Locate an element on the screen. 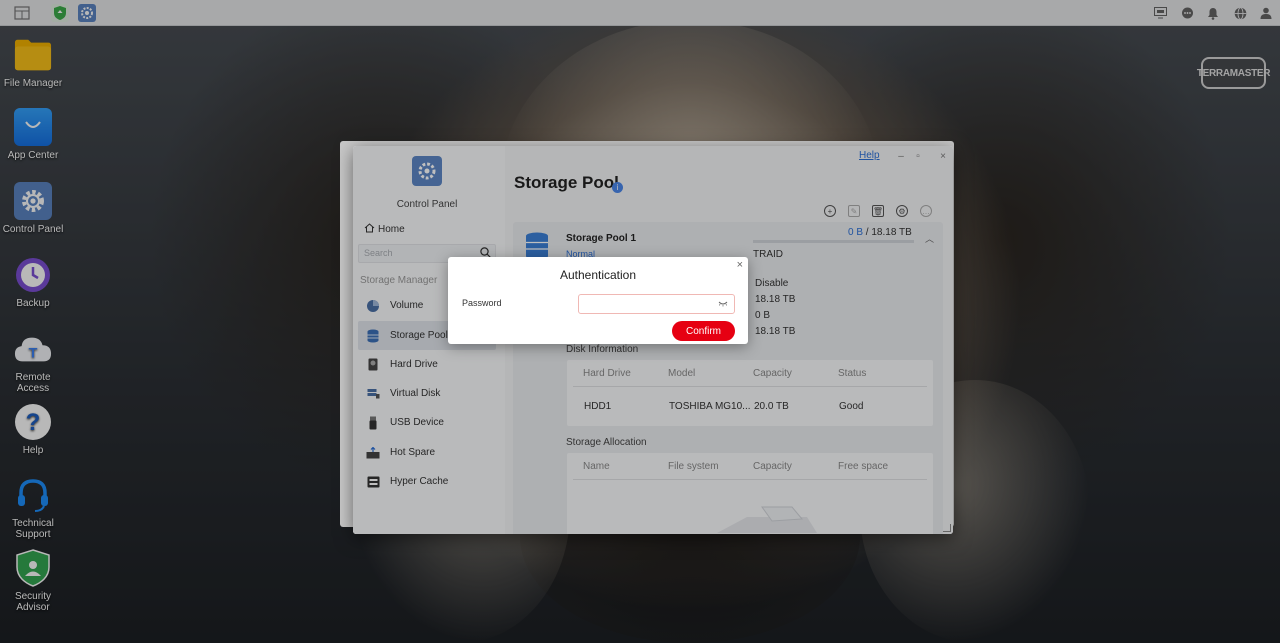  dialog-title: Authentication is located at coordinates (598, 275).